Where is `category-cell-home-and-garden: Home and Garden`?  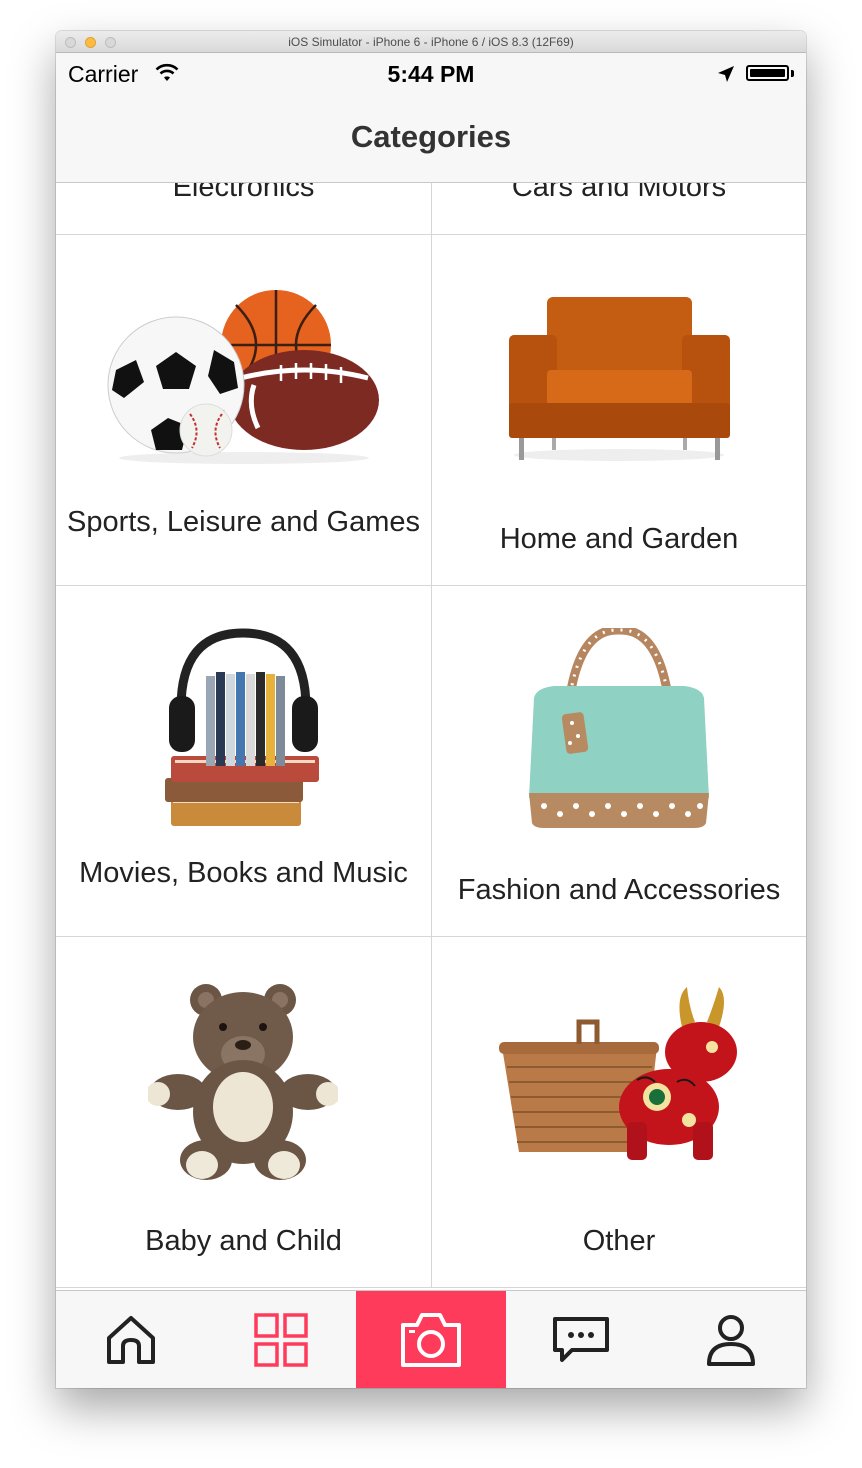 category-cell-home-and-garden: Home and Garden is located at coordinates (618, 410).